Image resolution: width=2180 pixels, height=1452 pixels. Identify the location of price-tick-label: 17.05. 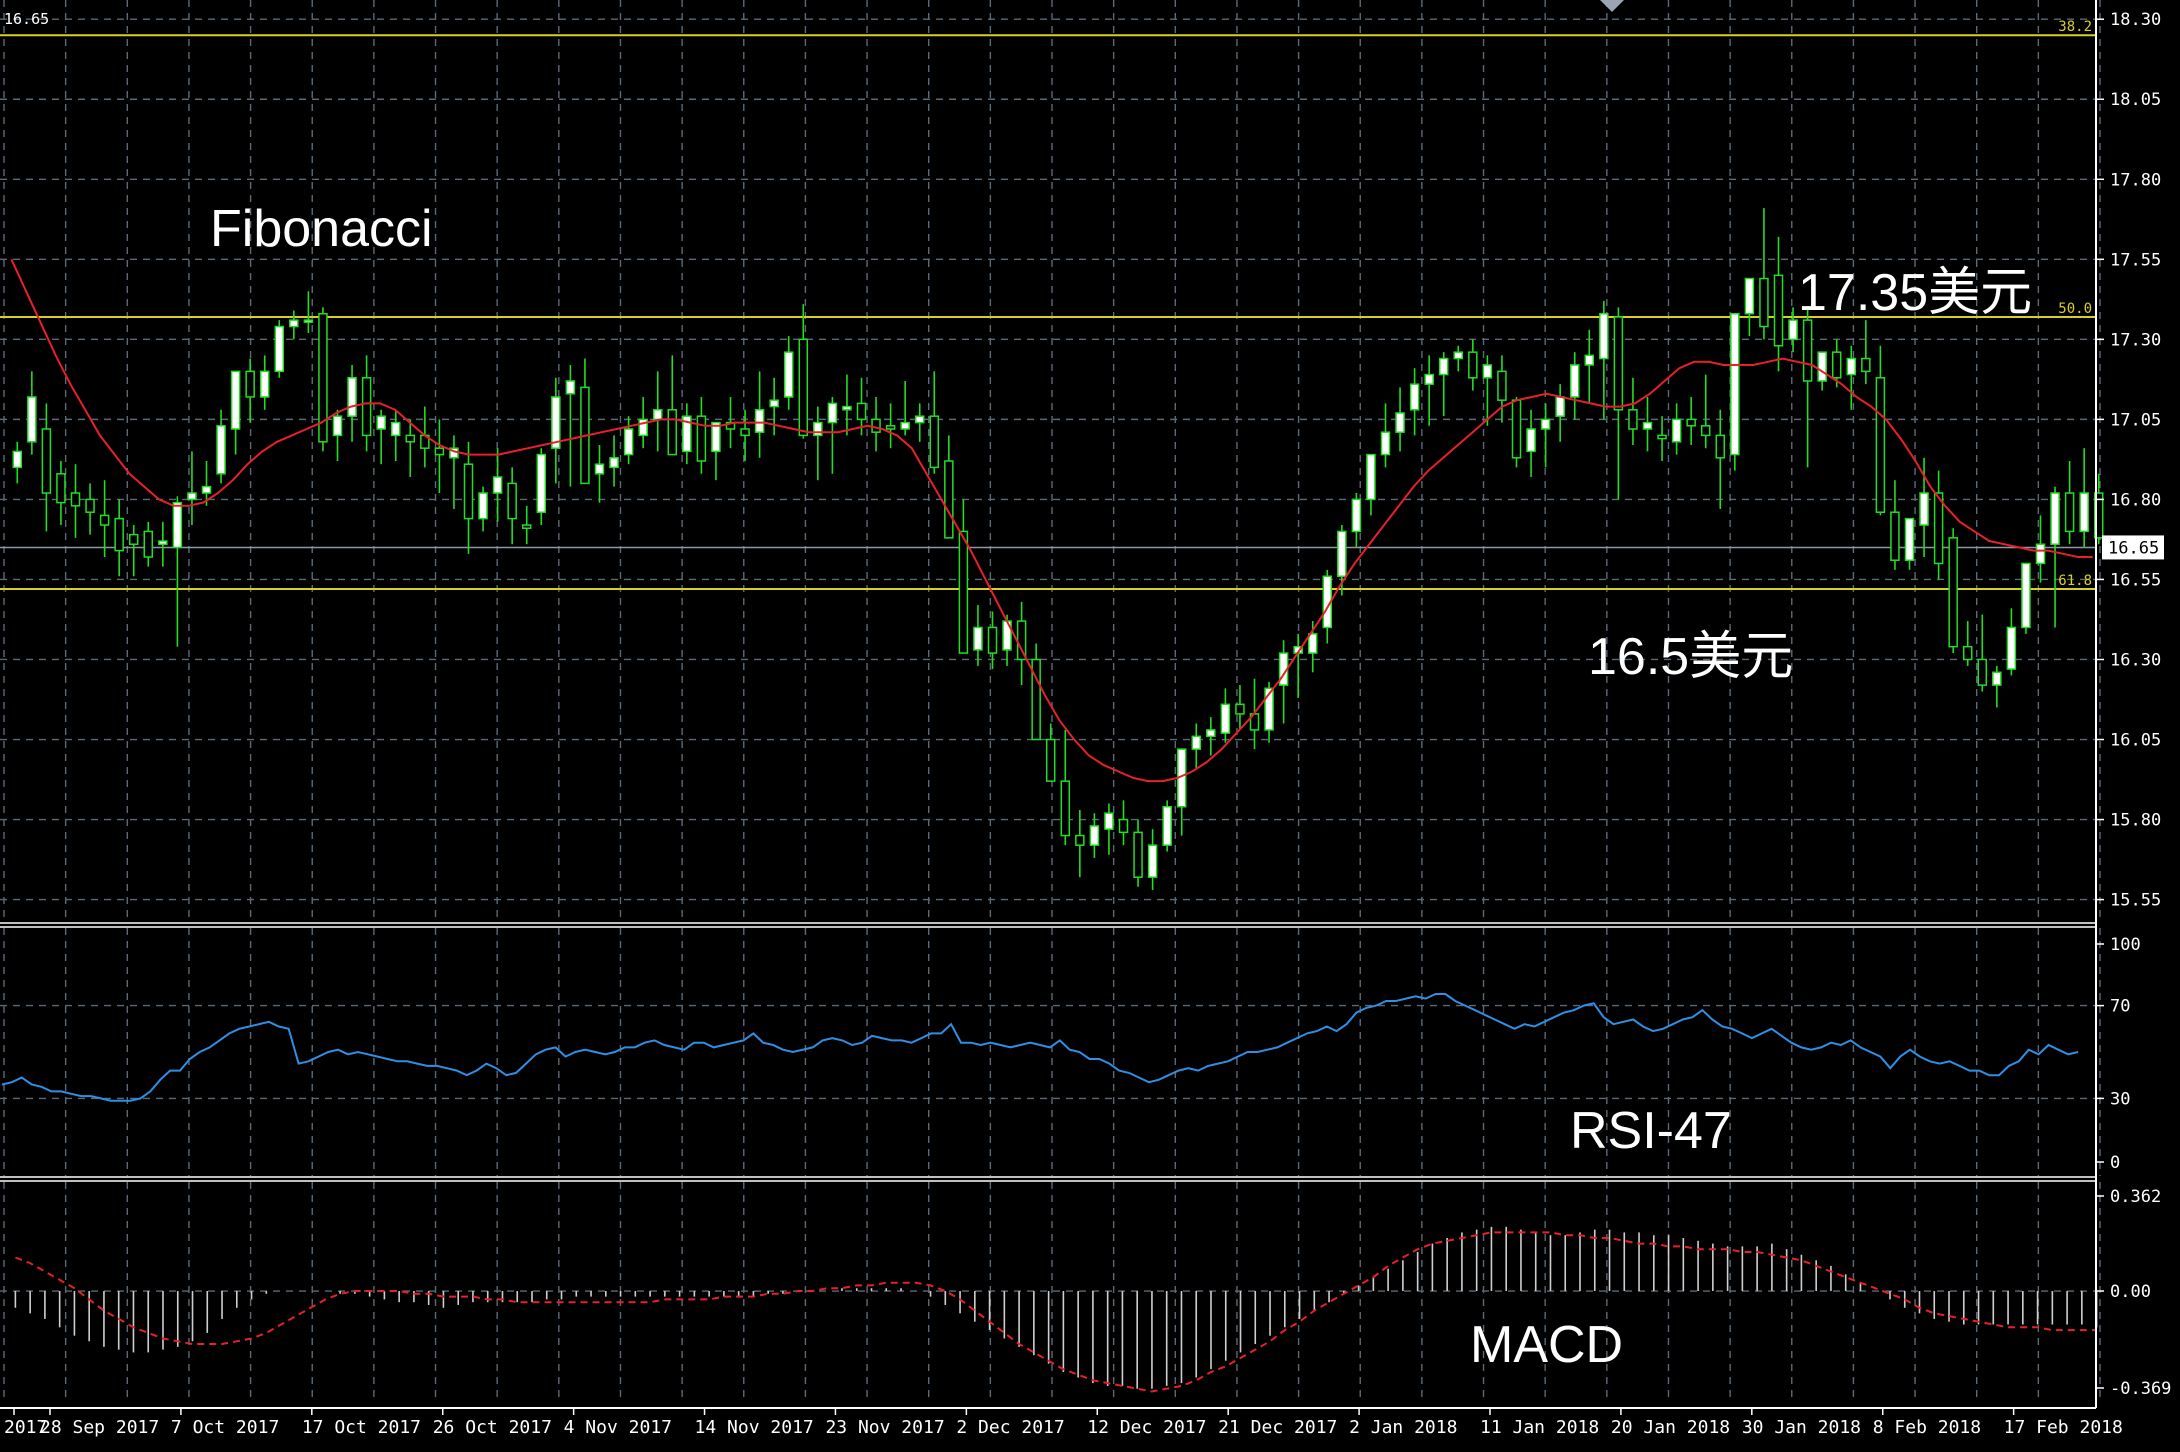
(2135, 420).